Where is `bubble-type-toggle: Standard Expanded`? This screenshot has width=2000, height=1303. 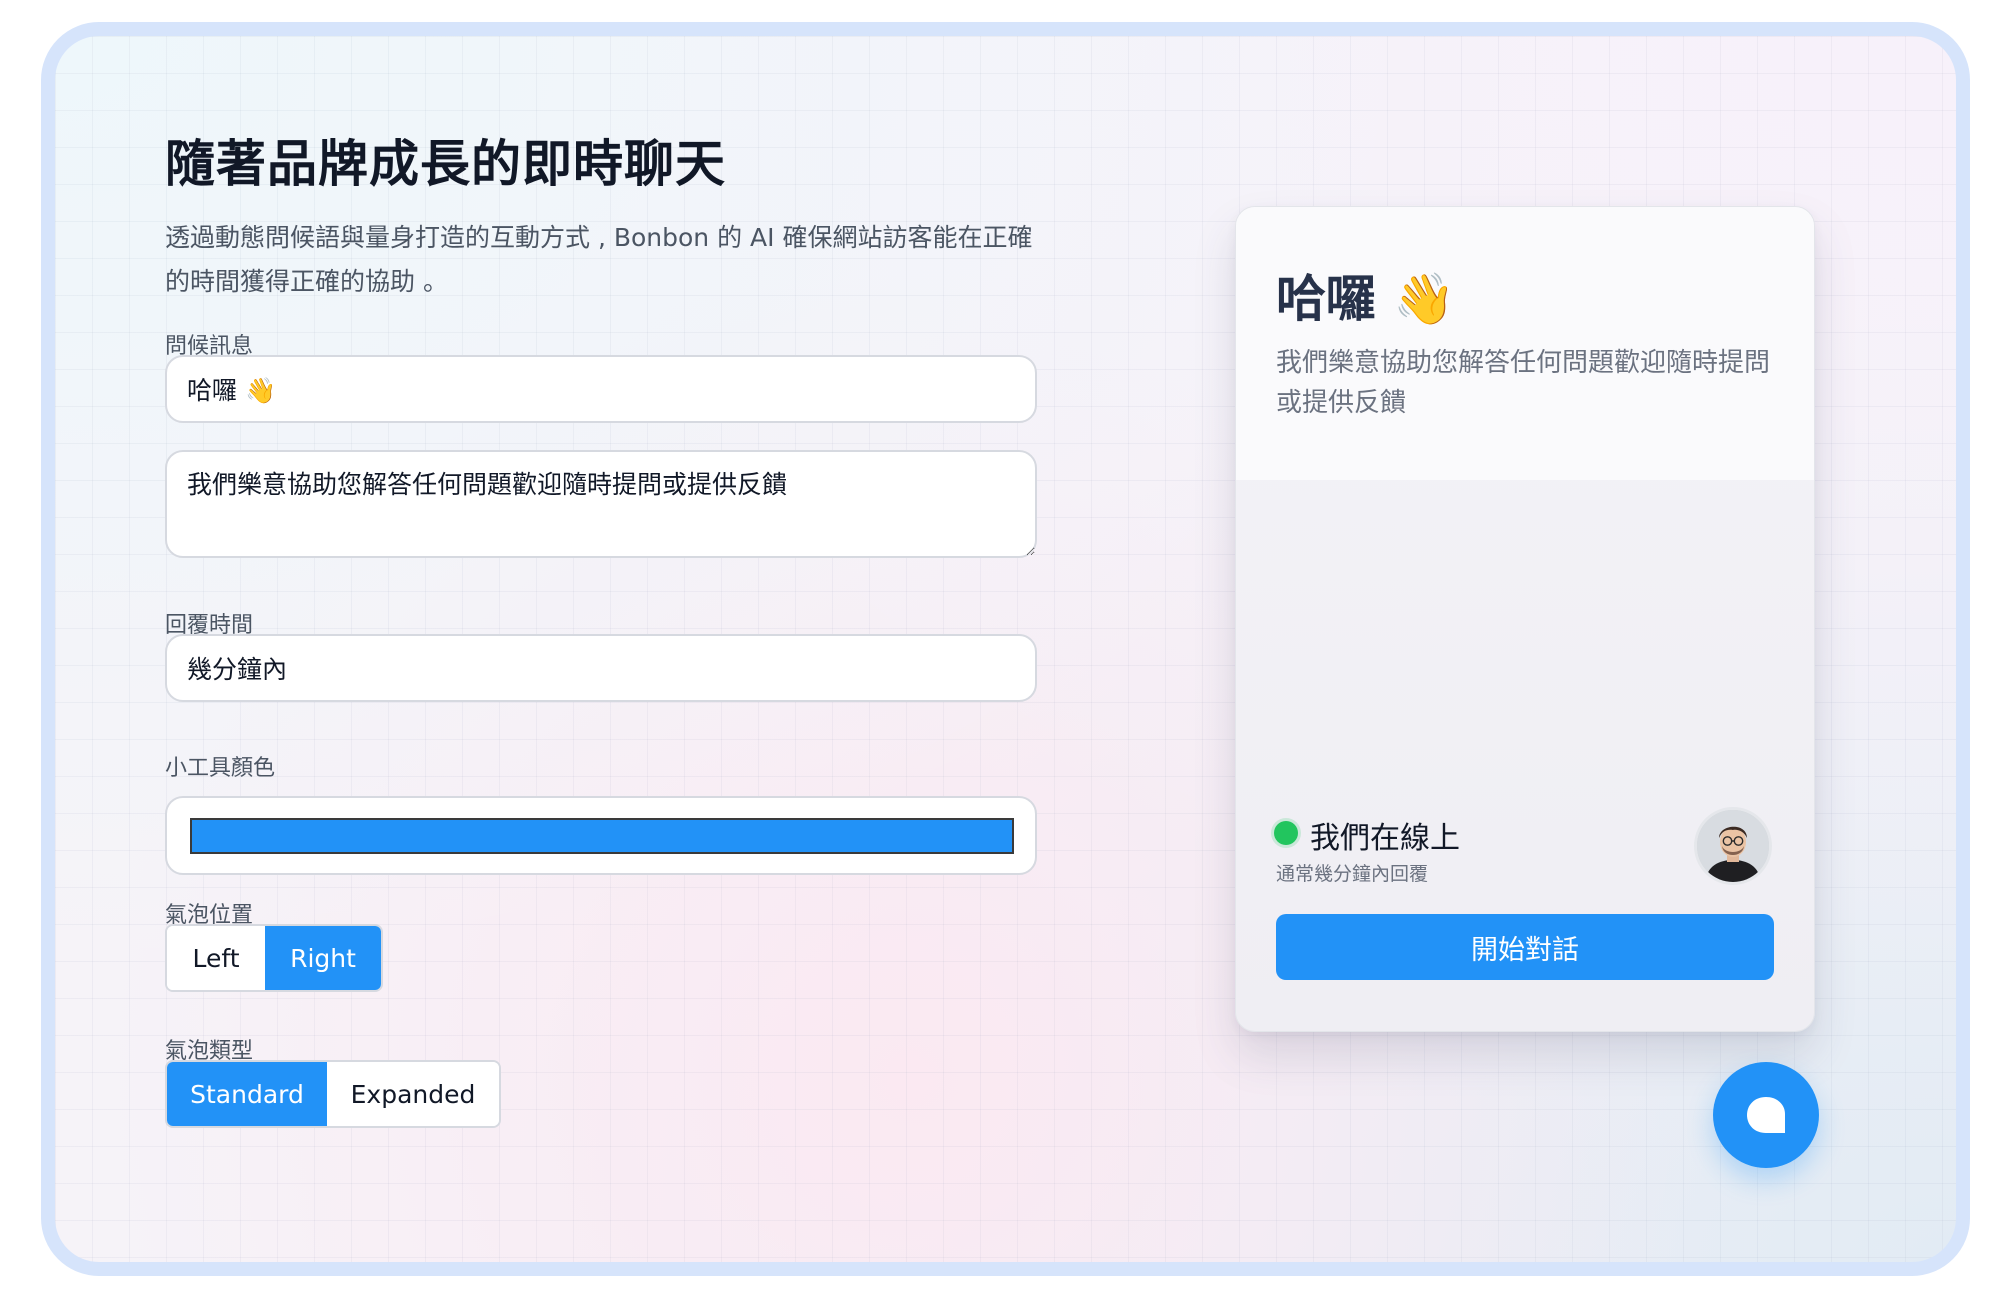
bubble-type-toggle: Standard Expanded is located at coordinates (333, 1094).